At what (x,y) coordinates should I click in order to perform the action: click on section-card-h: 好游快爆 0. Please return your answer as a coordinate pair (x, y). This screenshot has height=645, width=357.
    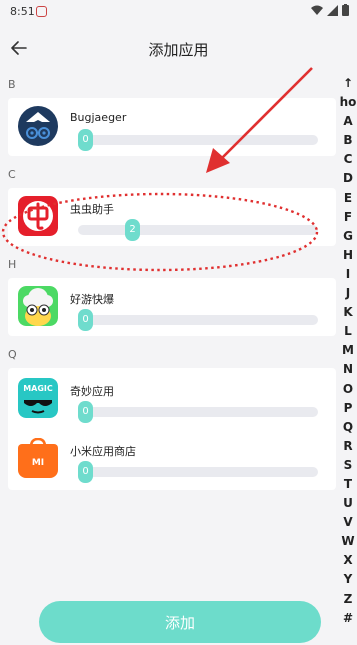
    Looking at the image, I should click on (172, 307).